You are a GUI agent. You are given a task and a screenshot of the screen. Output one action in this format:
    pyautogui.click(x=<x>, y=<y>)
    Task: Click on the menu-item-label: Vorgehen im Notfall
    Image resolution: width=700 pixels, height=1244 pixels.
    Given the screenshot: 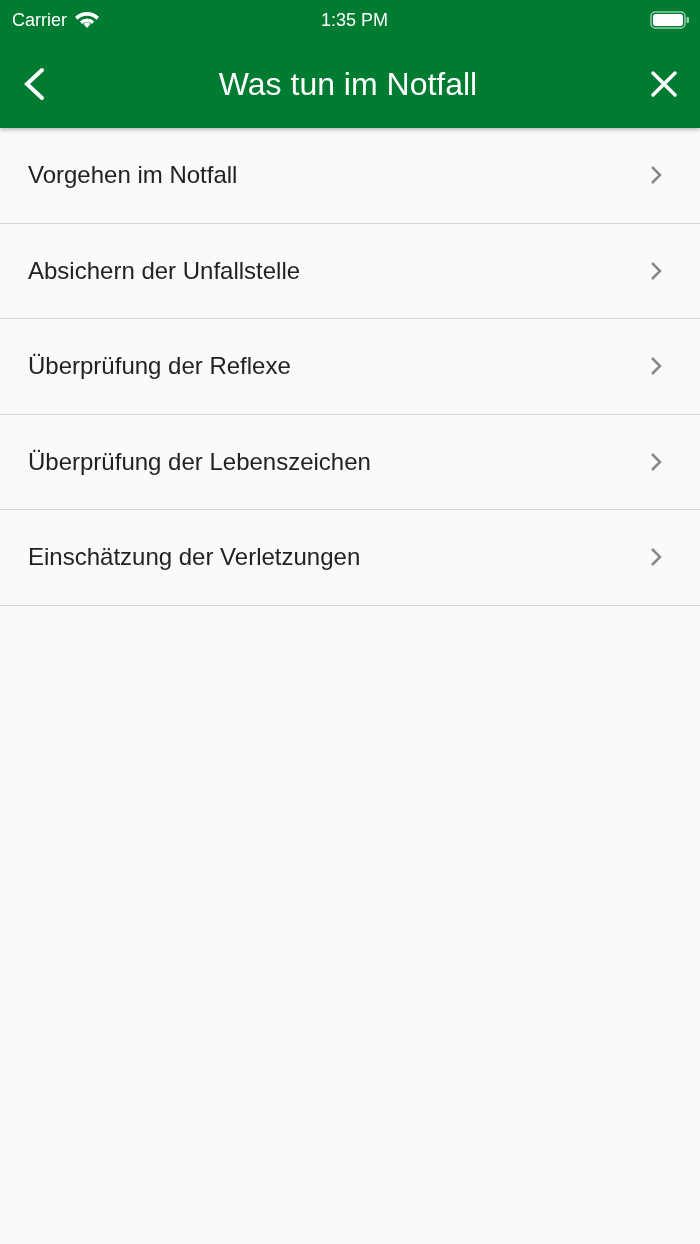 What is the action you would take?
    pyautogui.click(x=133, y=175)
    